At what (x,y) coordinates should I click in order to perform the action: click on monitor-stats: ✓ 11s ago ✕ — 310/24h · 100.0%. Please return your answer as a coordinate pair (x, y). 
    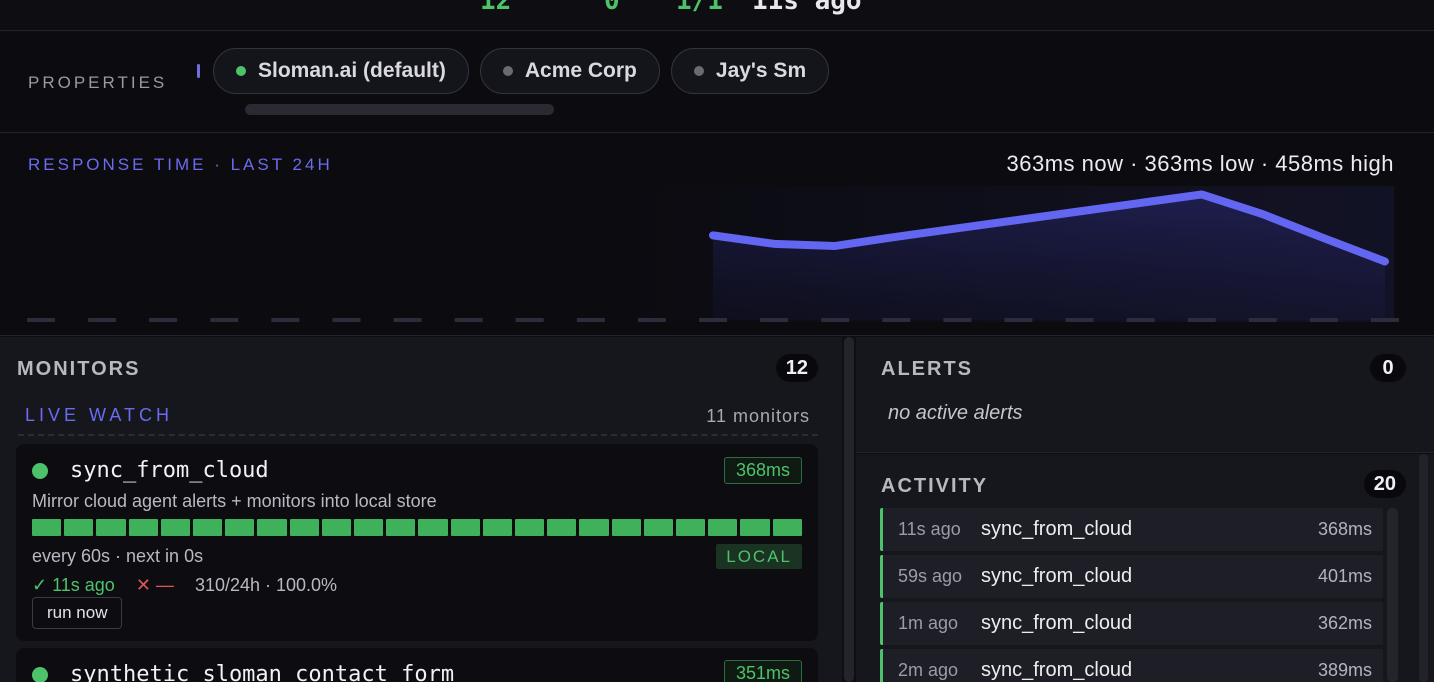
    Looking at the image, I should click on (184, 585).